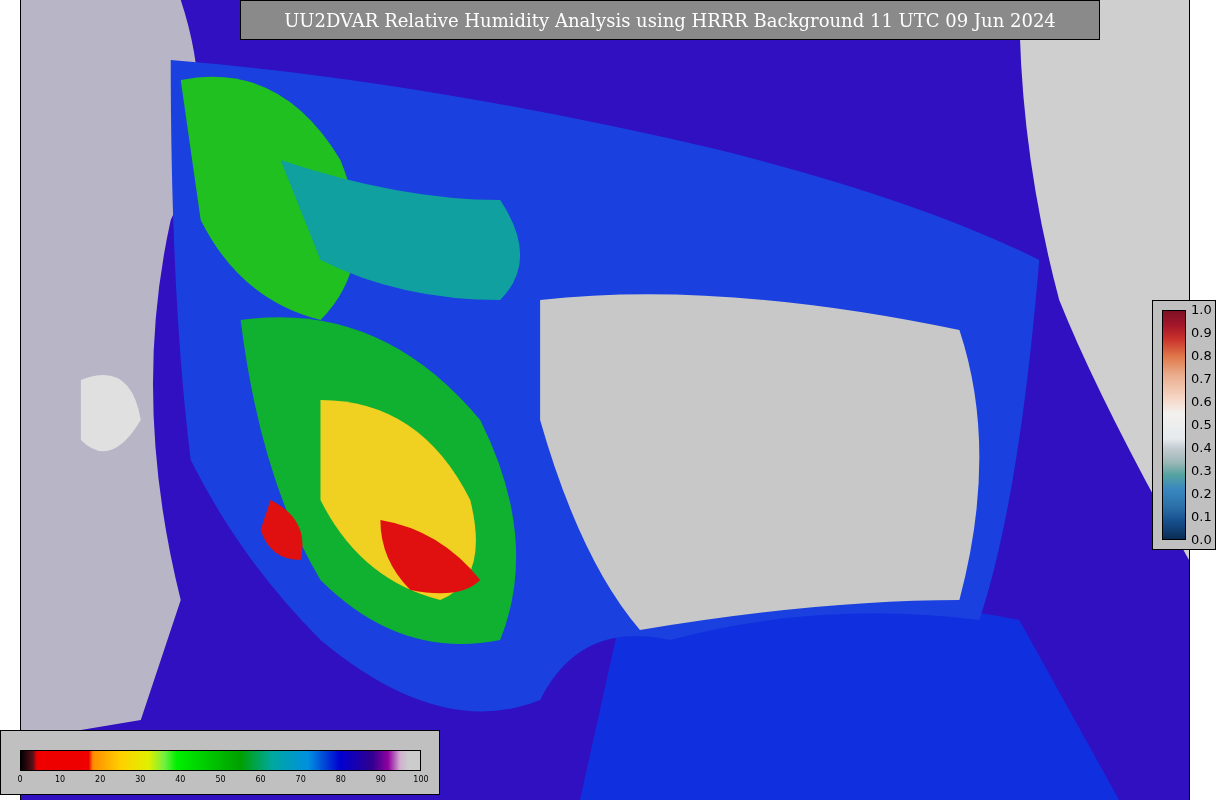  I want to click on tick-label: 0, so click(20, 779).